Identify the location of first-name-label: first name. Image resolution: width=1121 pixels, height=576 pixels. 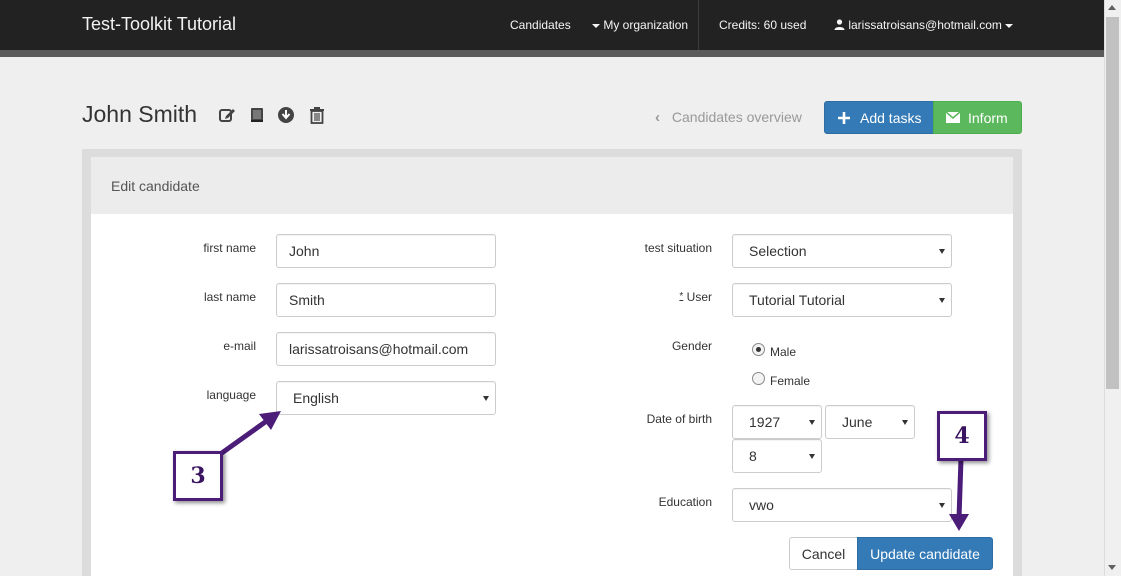
(229, 248).